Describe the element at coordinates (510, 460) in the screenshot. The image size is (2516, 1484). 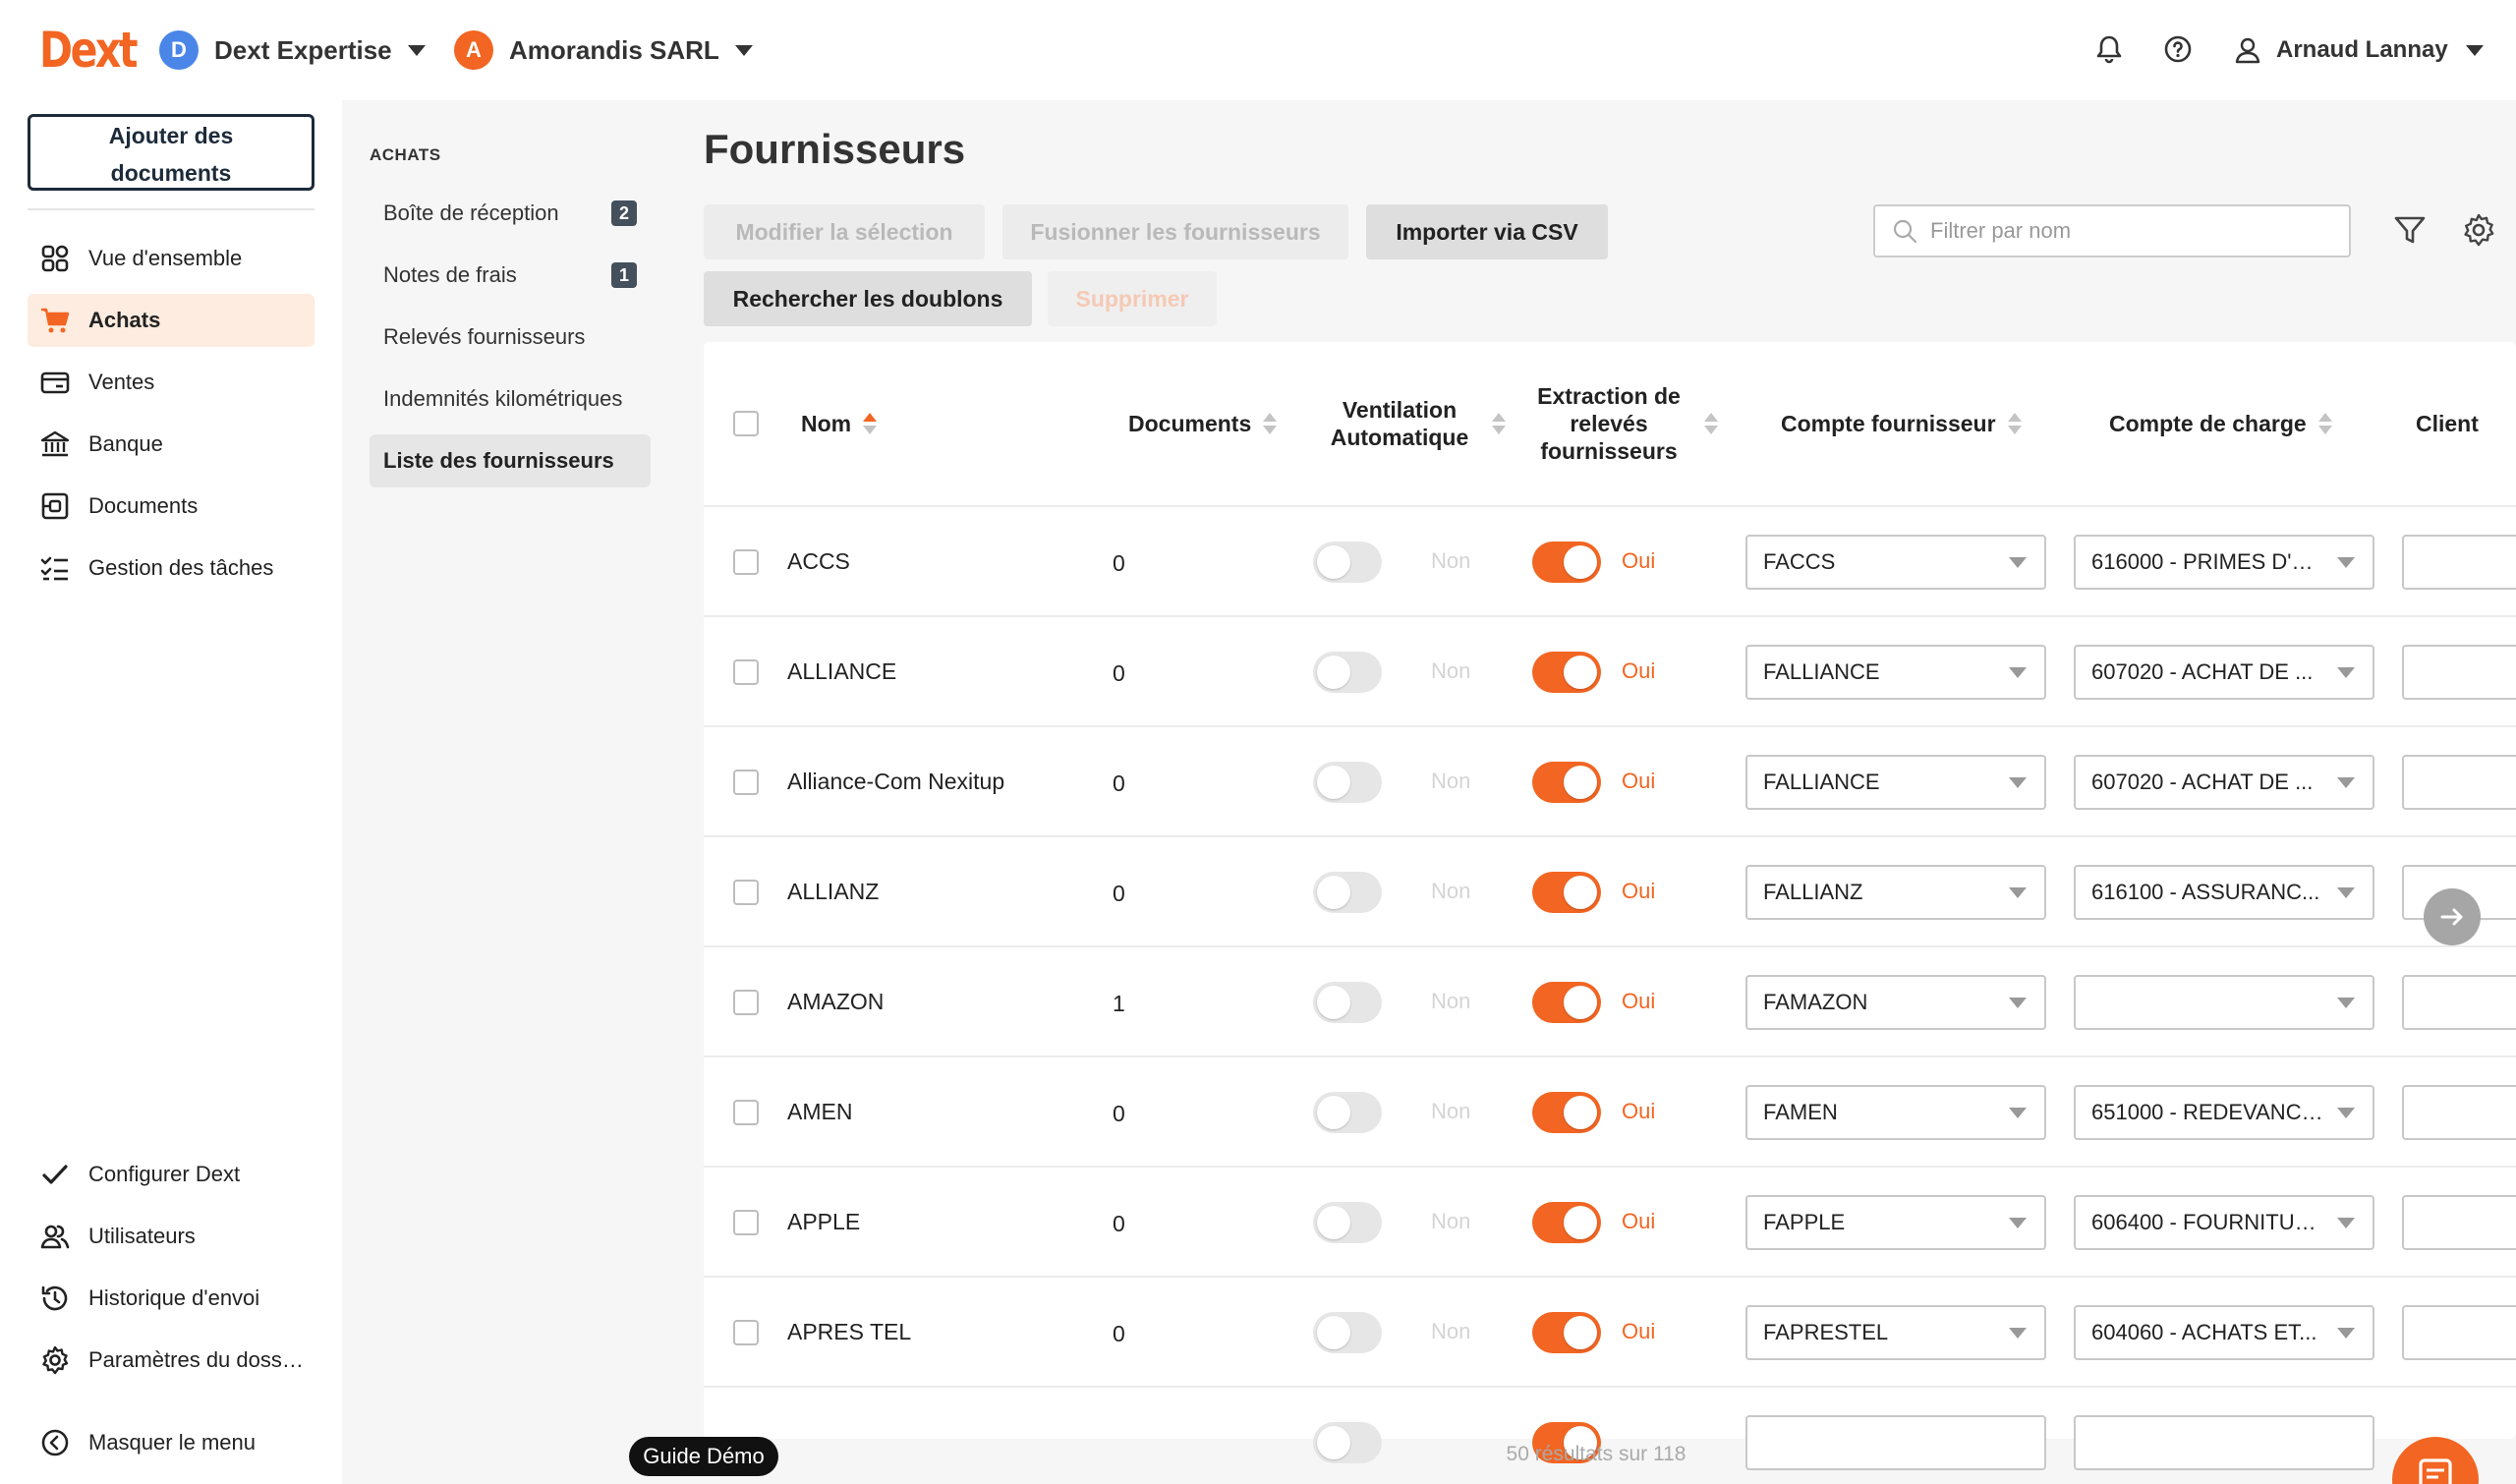
I see `submenu-suppliers: Liste des fournisseurs` at that location.